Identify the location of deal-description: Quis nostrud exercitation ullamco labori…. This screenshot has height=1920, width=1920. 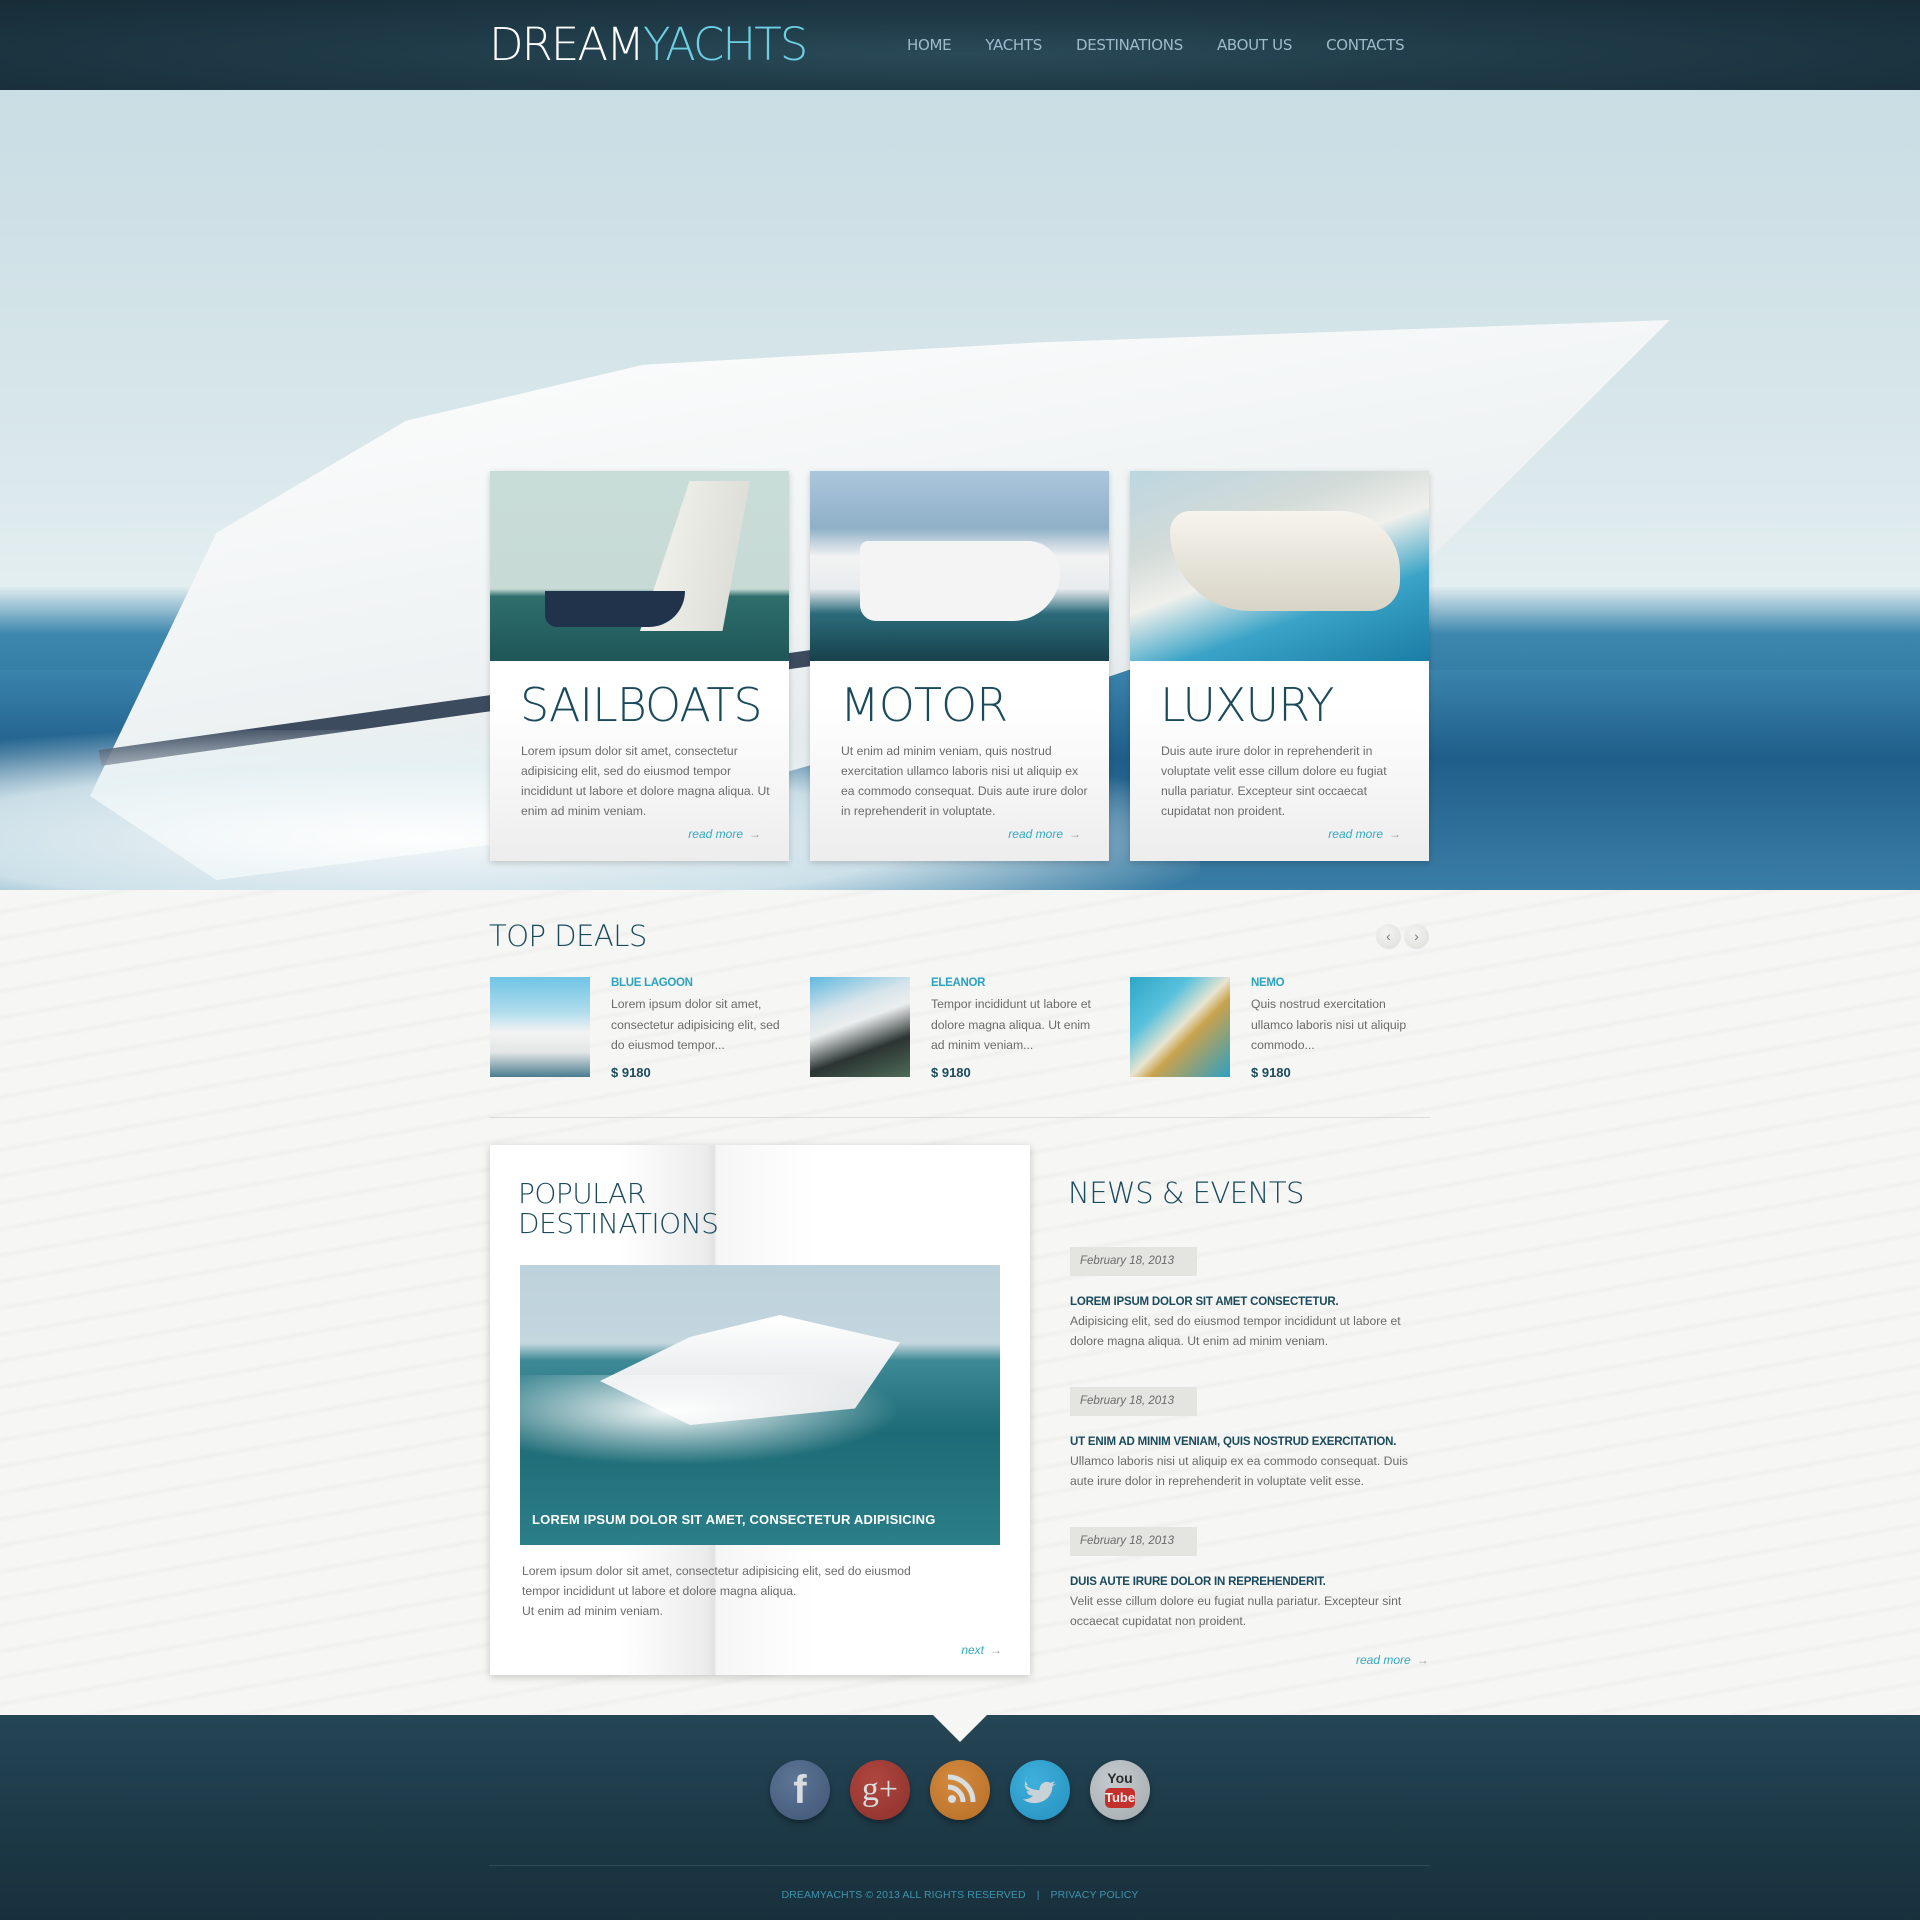
(1329, 1024).